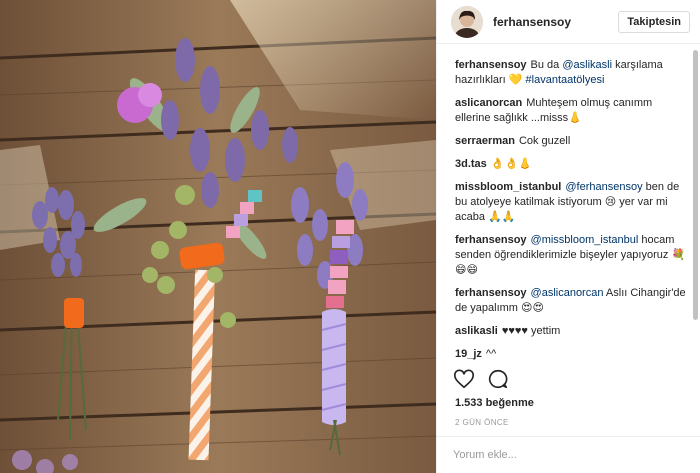 The height and width of the screenshot is (473, 700). Describe the element at coordinates (498, 379) in the screenshot. I see `speech-bubble-icon` at that location.